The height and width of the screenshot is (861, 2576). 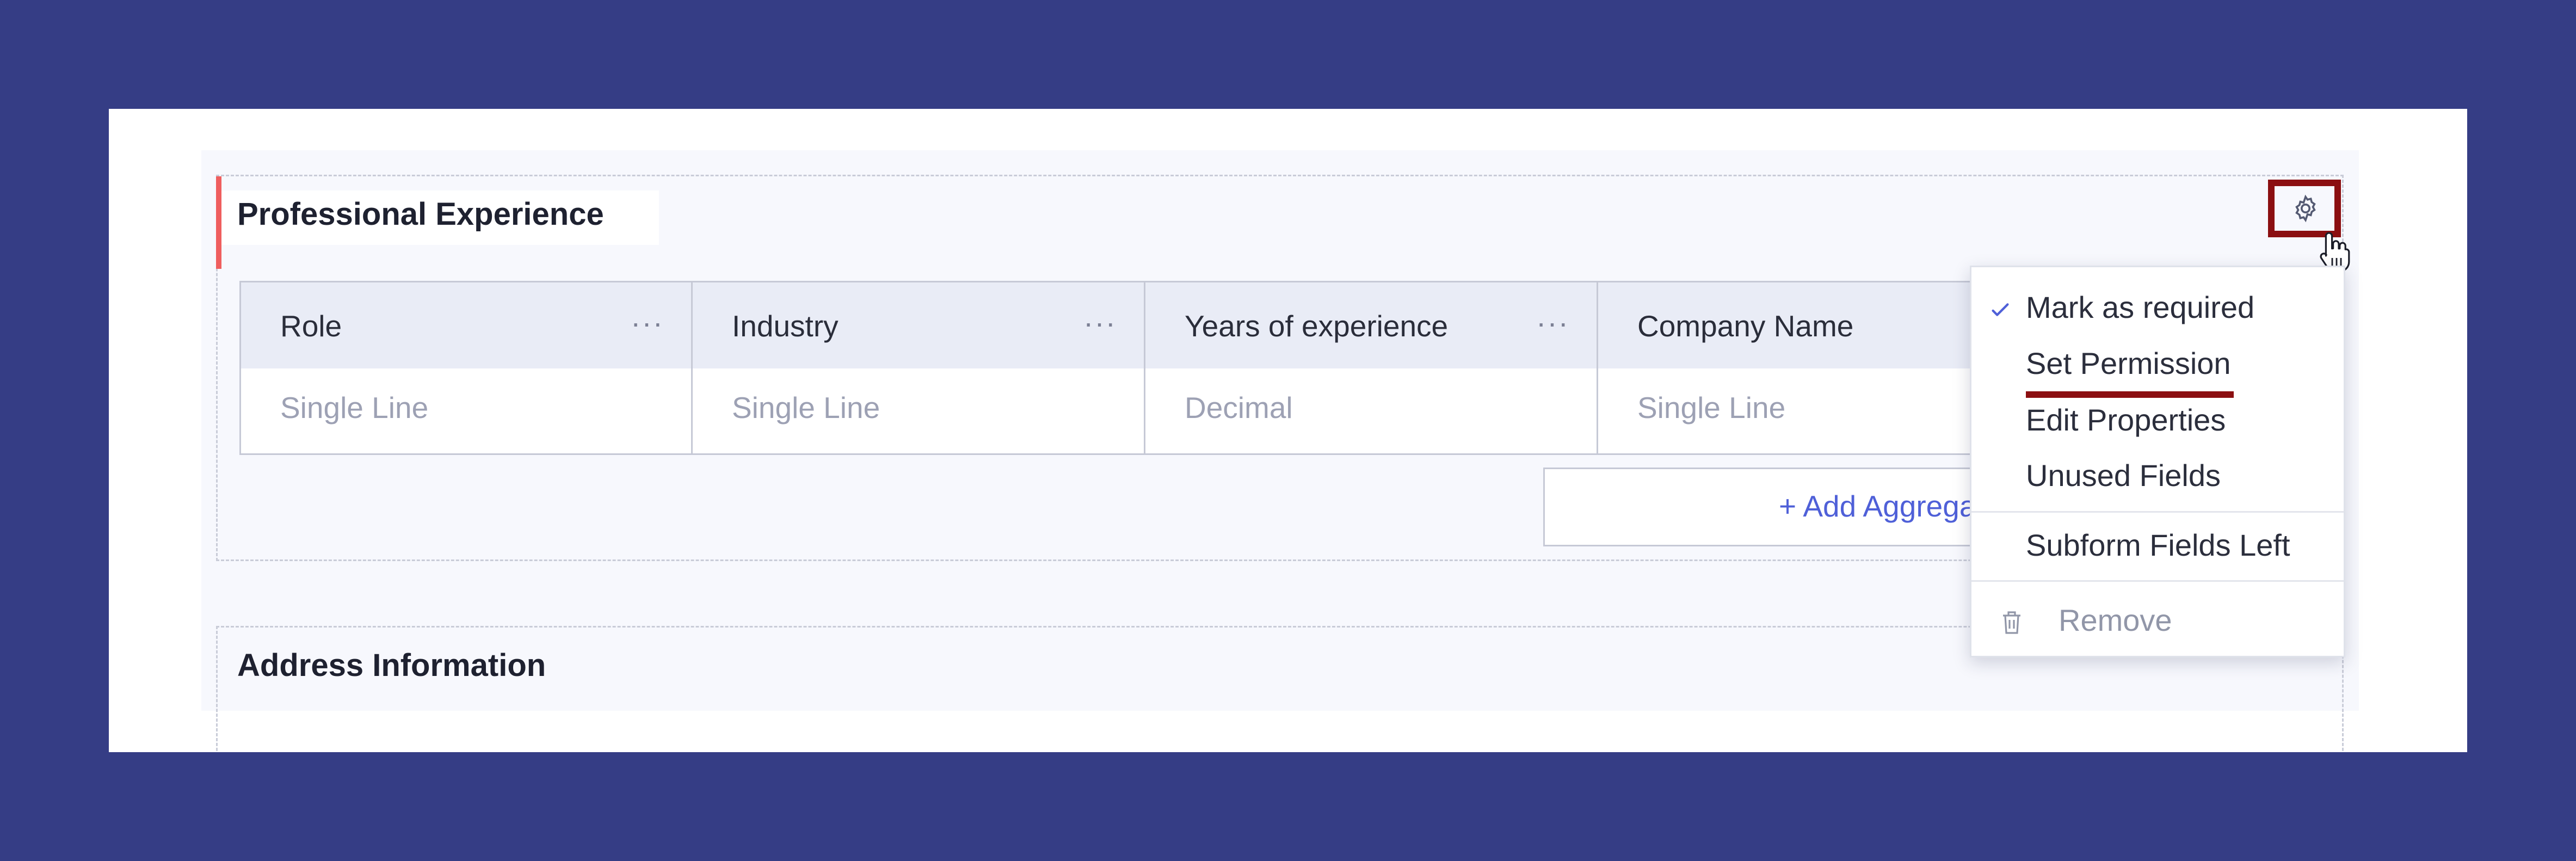 I want to click on subform-column-years-of-experience: Years of experience ··· Decimal, so click(x=1371, y=367).